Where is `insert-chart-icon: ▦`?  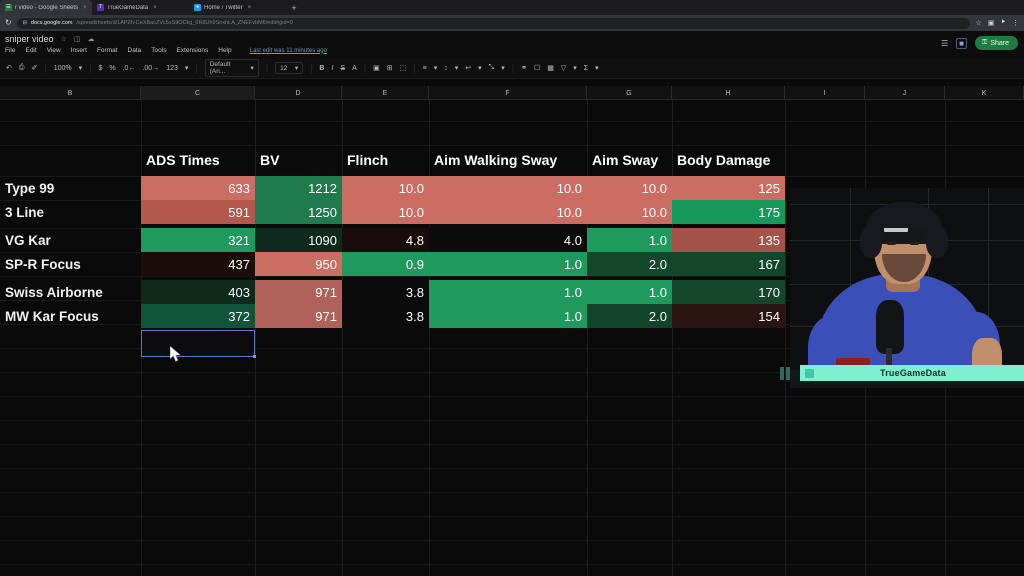 insert-chart-icon: ▦ is located at coordinates (550, 68).